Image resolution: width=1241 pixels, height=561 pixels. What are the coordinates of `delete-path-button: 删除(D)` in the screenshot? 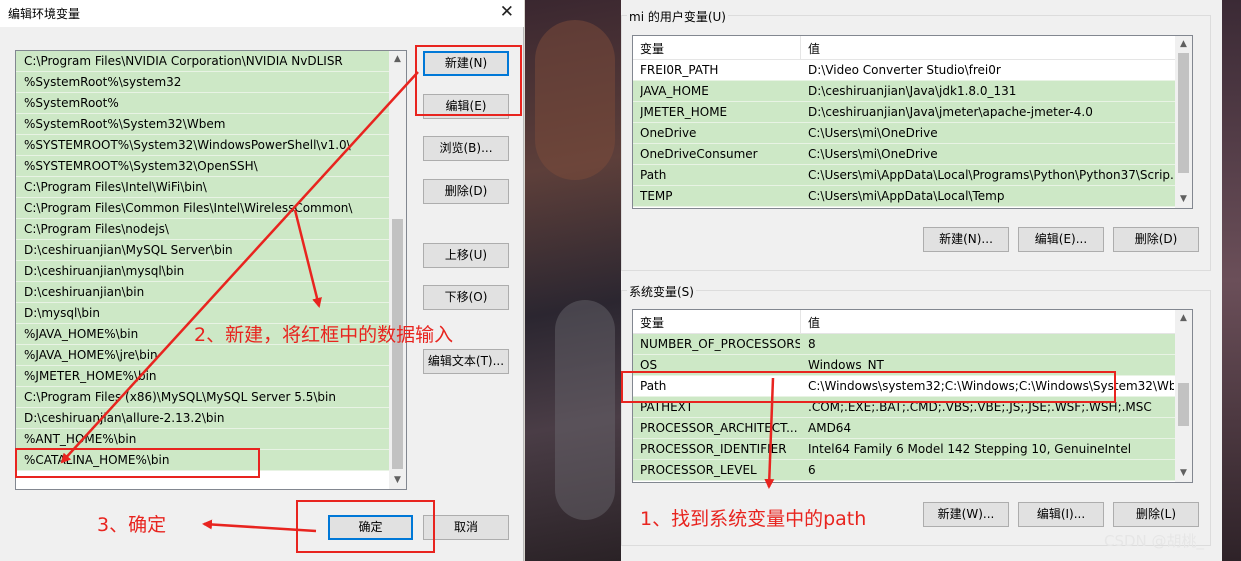 It's located at (466, 191).